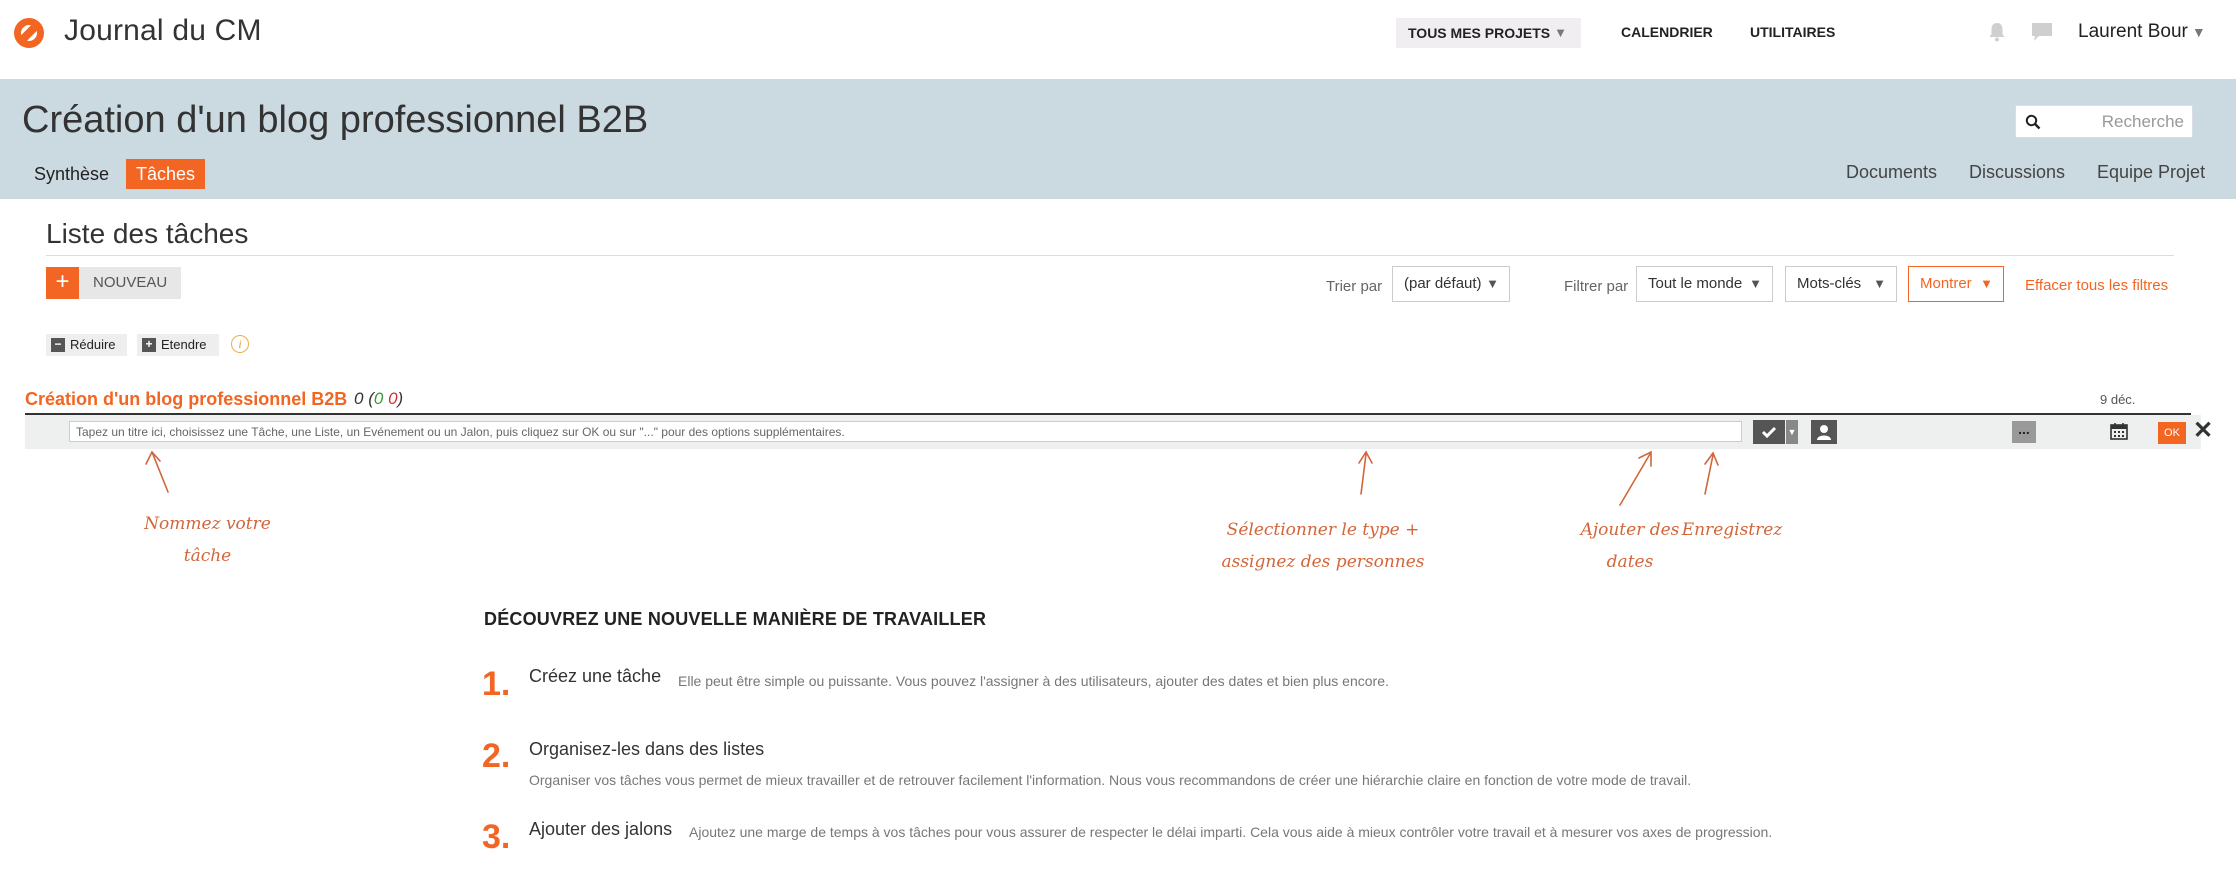 Image resolution: width=2236 pixels, height=872 pixels. I want to click on step-title: Organisez-les dans des listes, so click(647, 749).